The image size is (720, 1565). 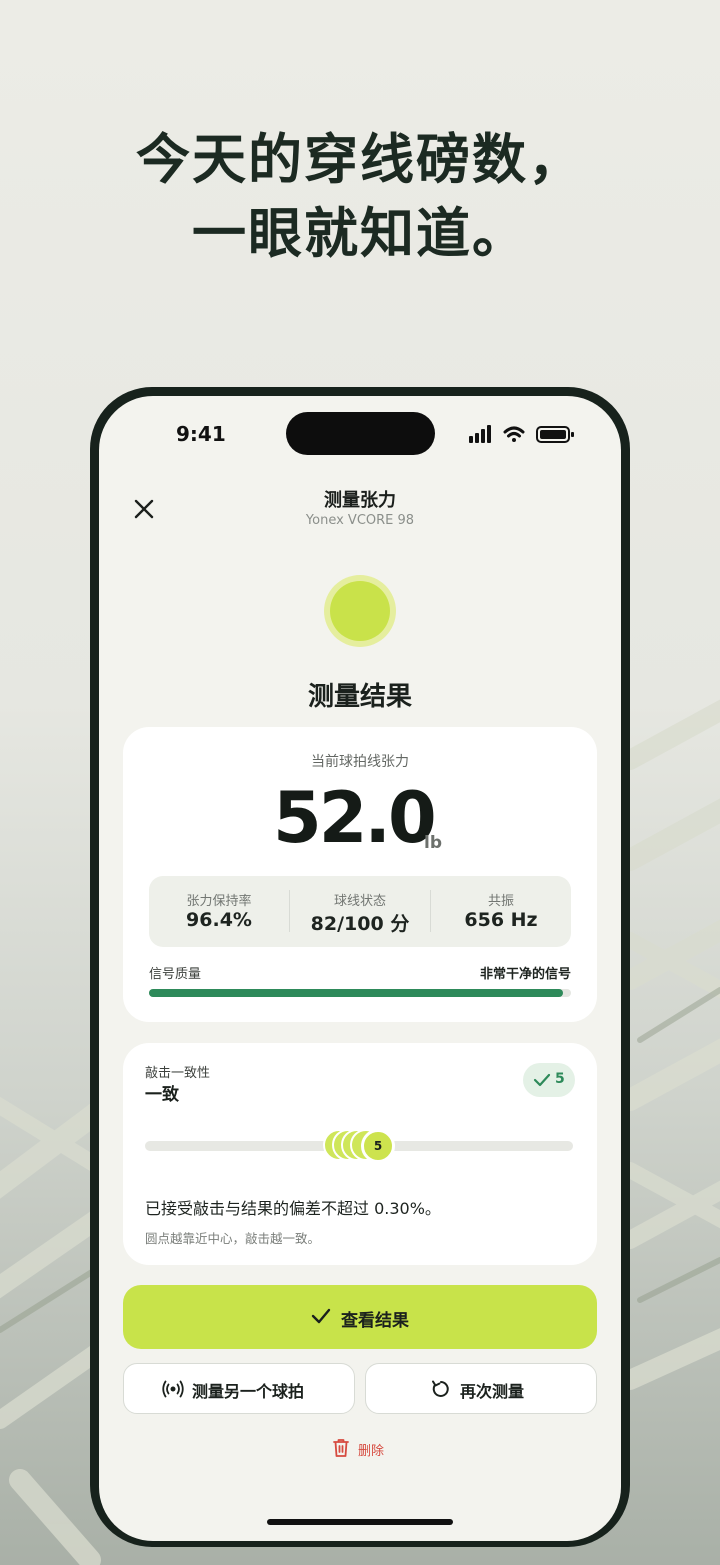 What do you see at coordinates (375, 1321) in the screenshot?
I see `view-result-label: 查看结果` at bounding box center [375, 1321].